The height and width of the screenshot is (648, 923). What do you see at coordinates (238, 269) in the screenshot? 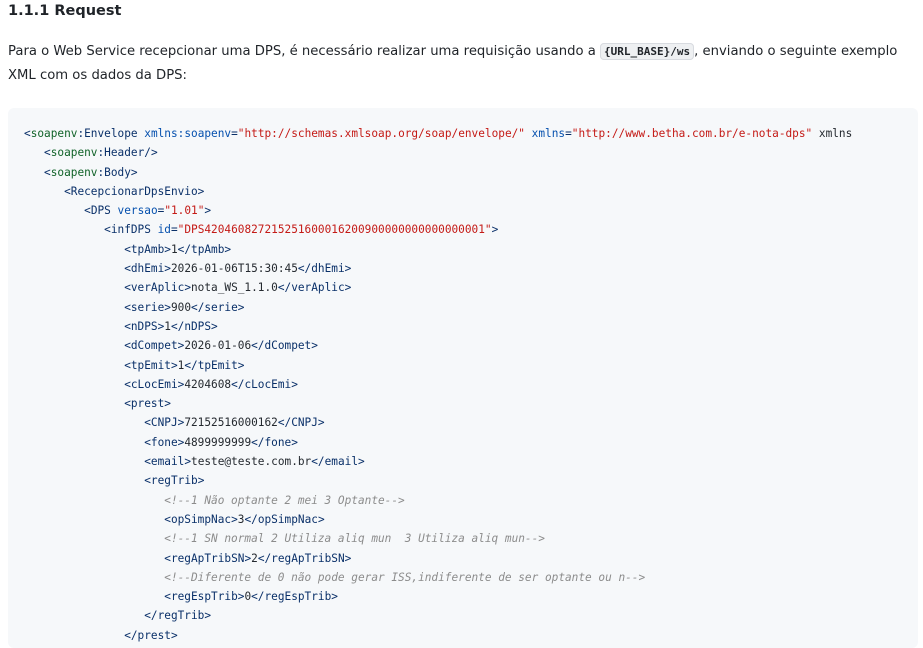
I see `code-line: <dhEmi>2026-01-06T15:30:45</dhEmi>` at bounding box center [238, 269].